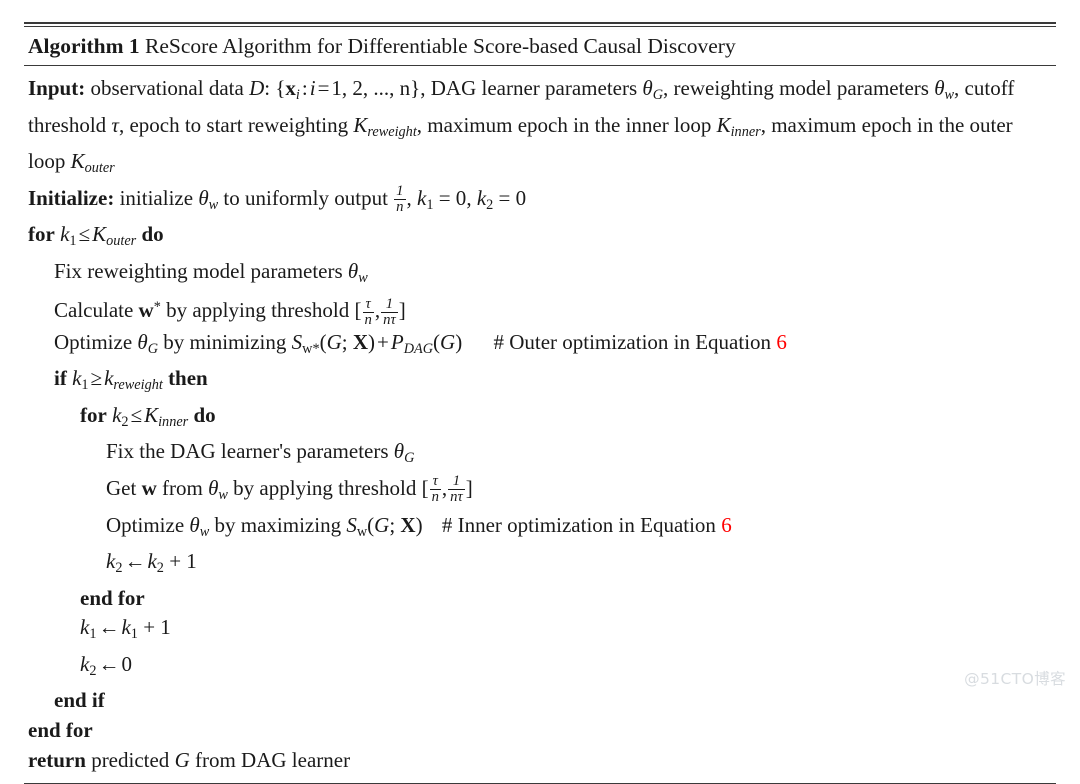  Describe the element at coordinates (666, 88) in the screenshot. I see `input-comma-2: ,` at that location.